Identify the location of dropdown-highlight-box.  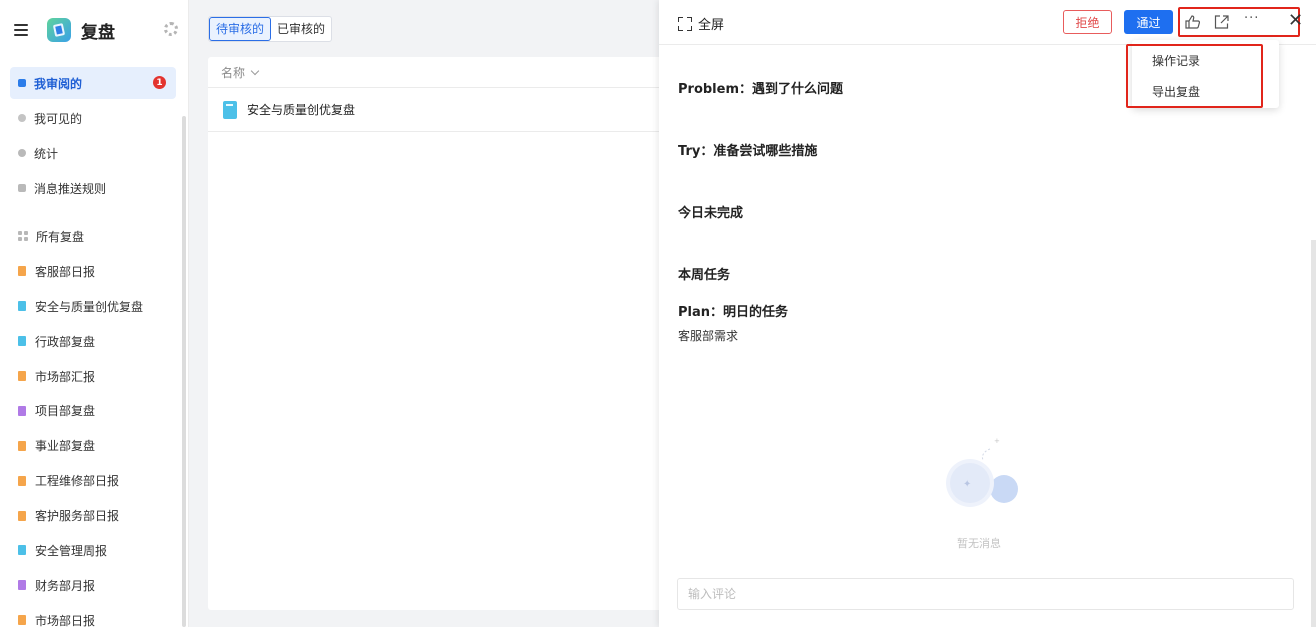
(1194, 76).